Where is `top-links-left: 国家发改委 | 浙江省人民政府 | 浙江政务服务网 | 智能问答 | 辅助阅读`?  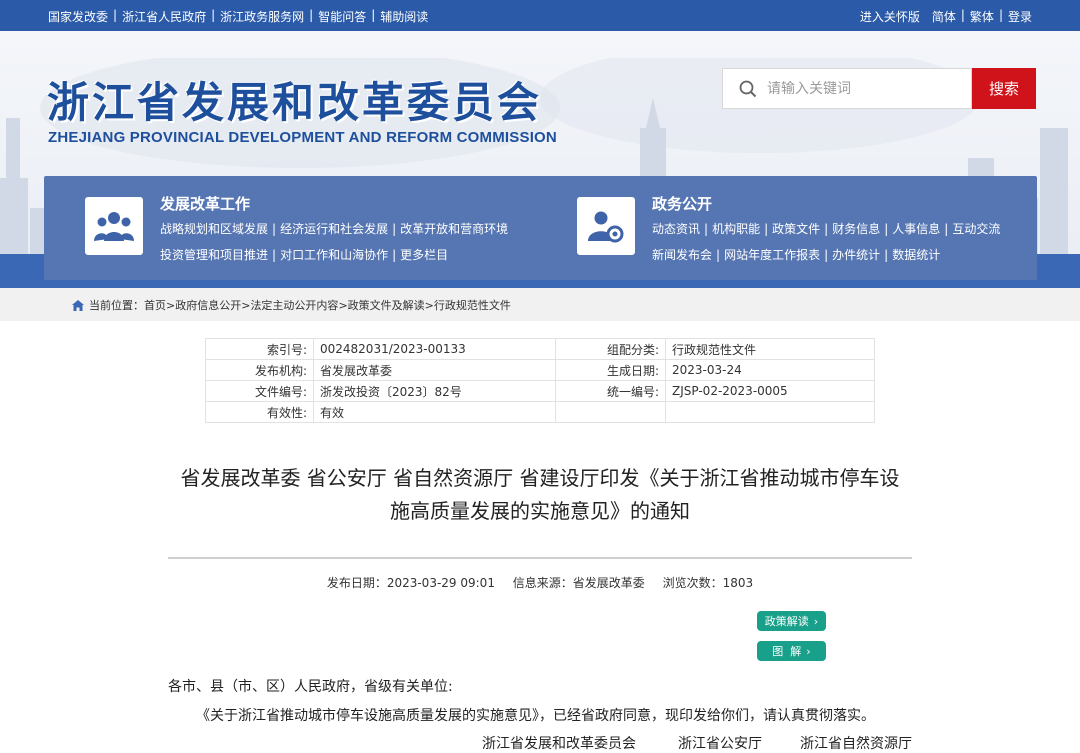
top-links-left: 国家发改委 | 浙江省人民政府 | 浙江政务服务网 | 智能问答 | 辅助阅读 is located at coordinates (238, 16).